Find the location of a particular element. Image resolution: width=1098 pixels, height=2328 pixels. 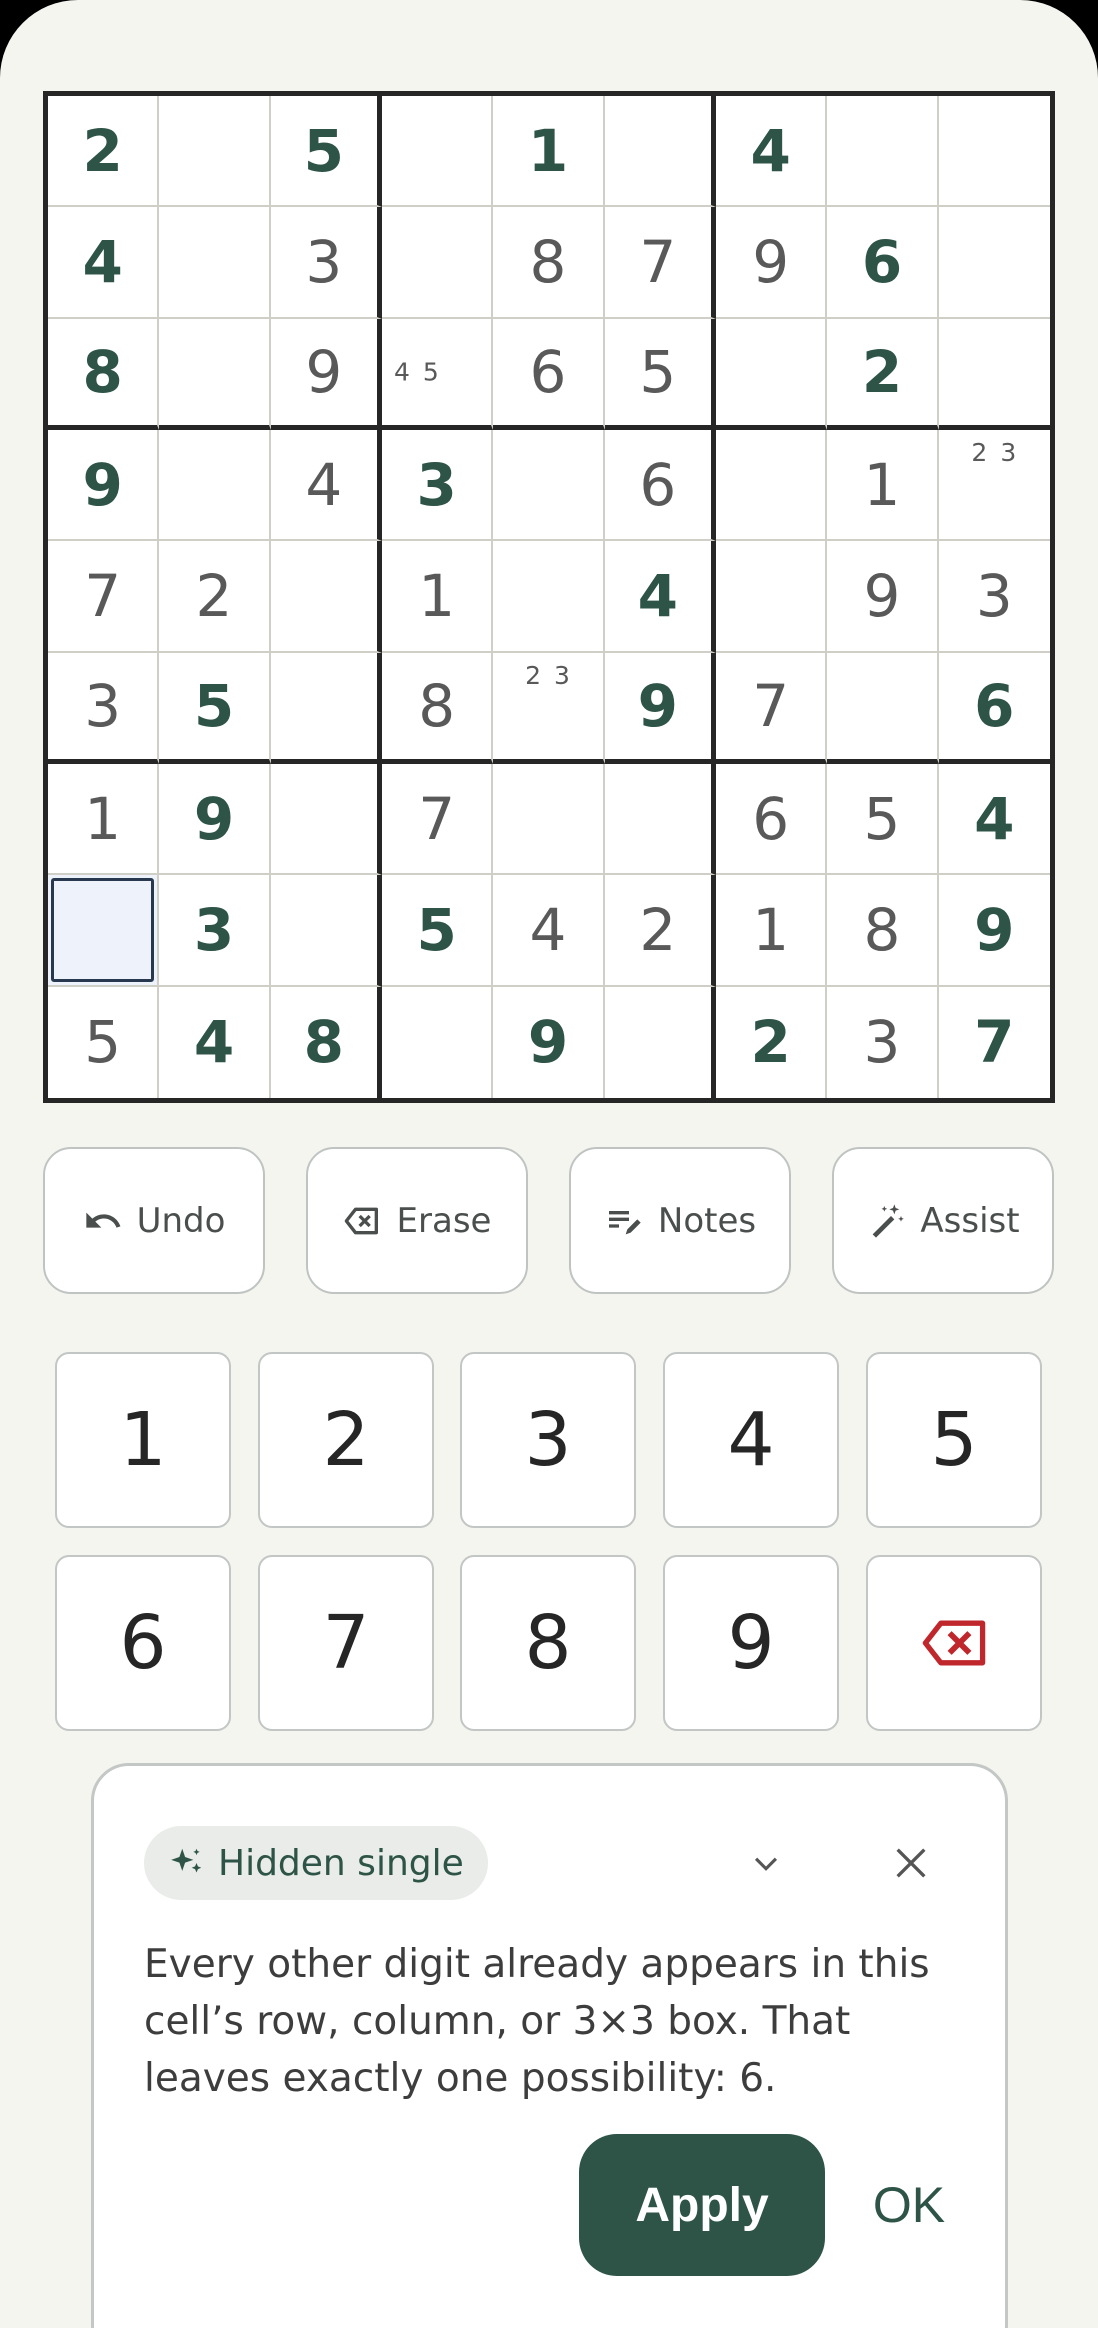

digit-key: 2 is located at coordinates (346, 1440).